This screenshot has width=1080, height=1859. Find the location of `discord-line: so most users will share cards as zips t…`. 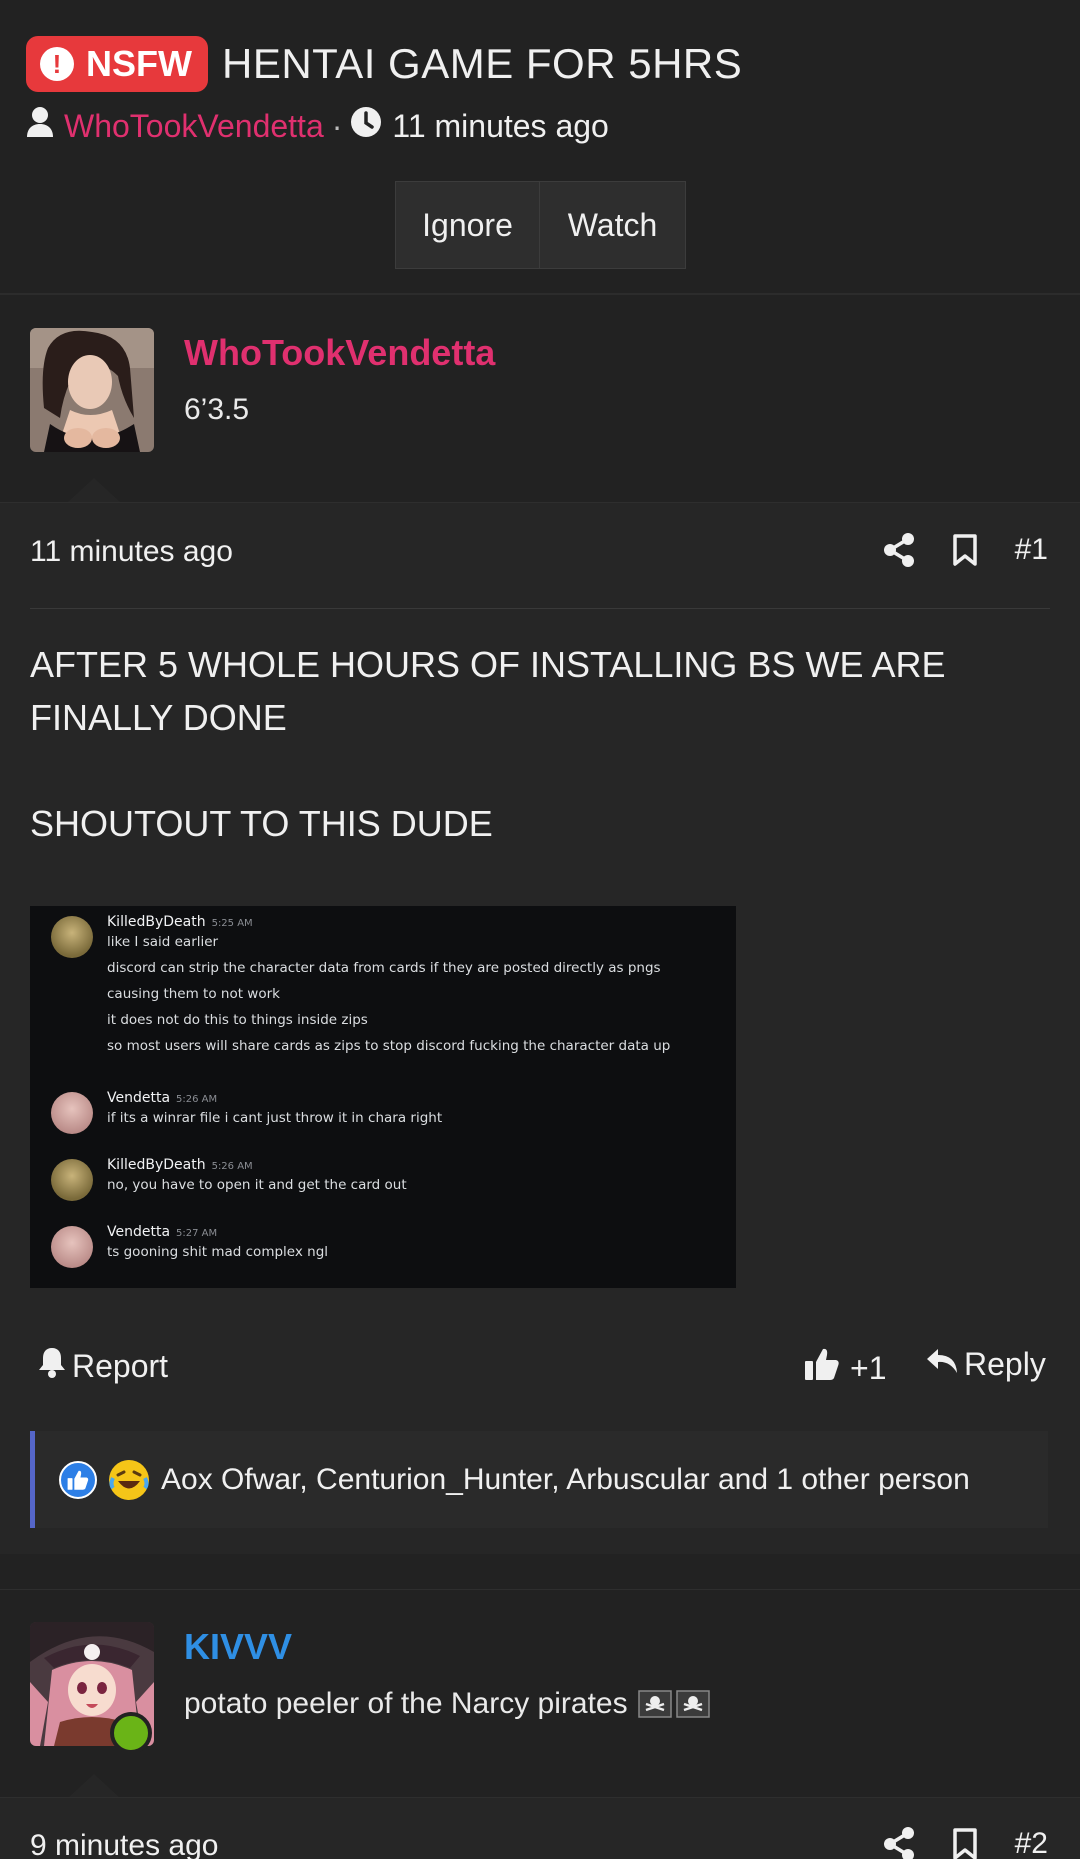

discord-line: so most users will share cards as zips t… is located at coordinates (389, 1046).